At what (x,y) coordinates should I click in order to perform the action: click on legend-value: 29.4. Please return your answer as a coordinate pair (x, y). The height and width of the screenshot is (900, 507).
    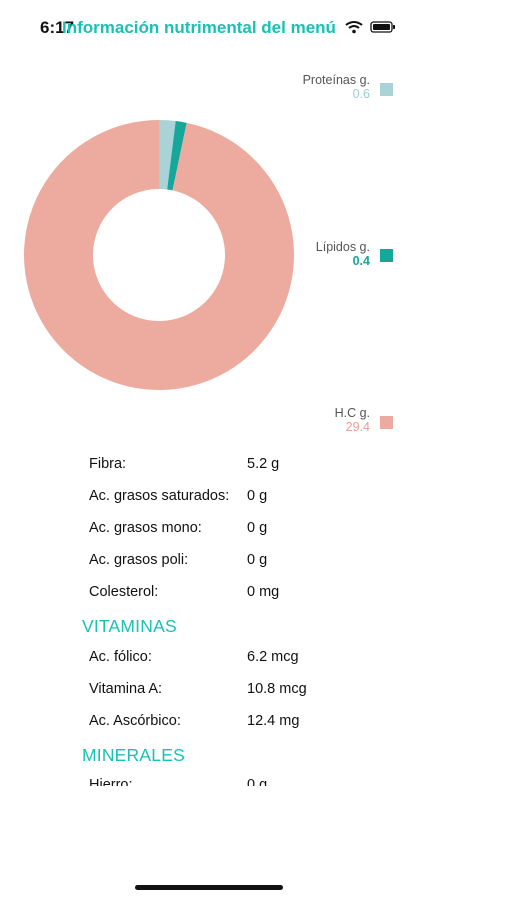
    Looking at the image, I should click on (357, 427).